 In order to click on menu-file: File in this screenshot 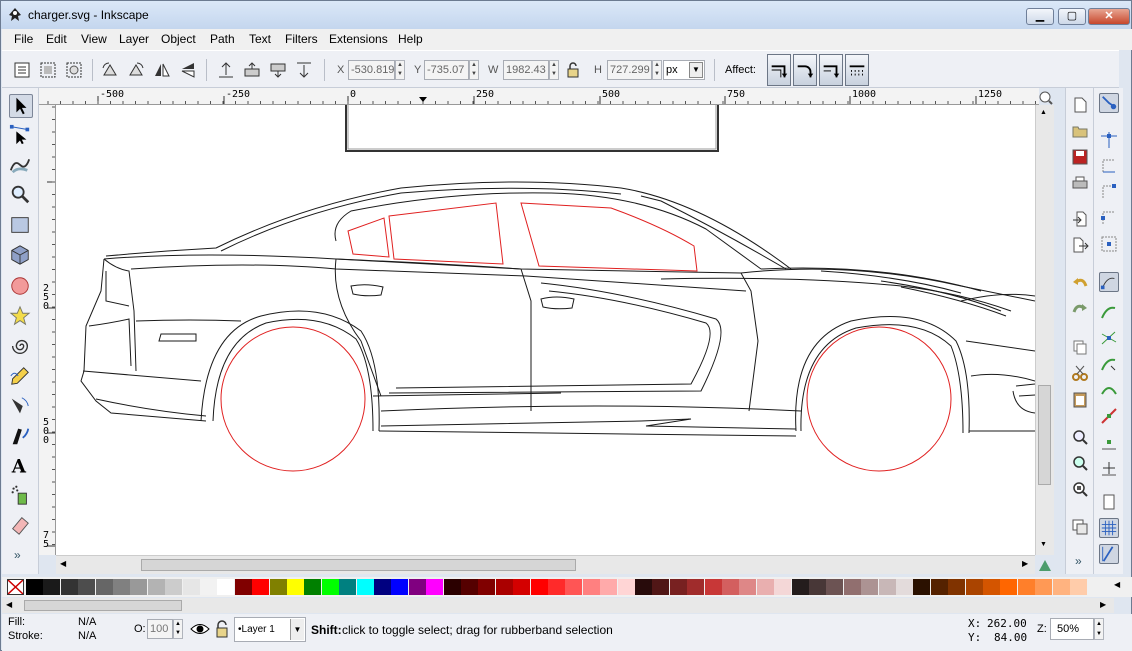, I will do `click(23, 39)`.